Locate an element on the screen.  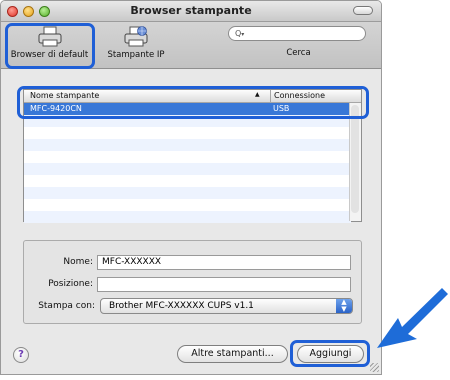
resize-grip is located at coordinates (374, 367).